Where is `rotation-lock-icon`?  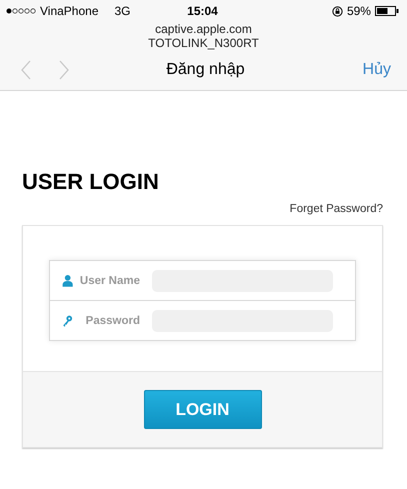 rotation-lock-icon is located at coordinates (337, 11).